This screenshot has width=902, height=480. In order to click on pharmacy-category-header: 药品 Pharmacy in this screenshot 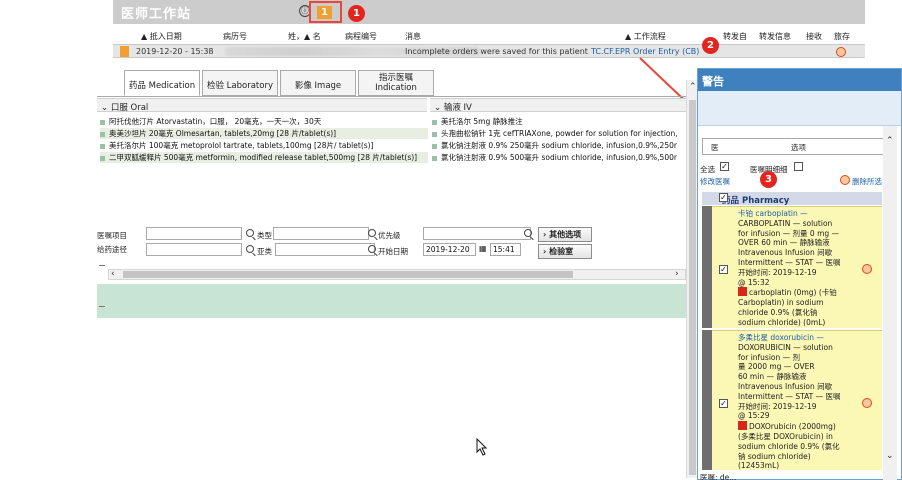, I will do `click(792, 199)`.